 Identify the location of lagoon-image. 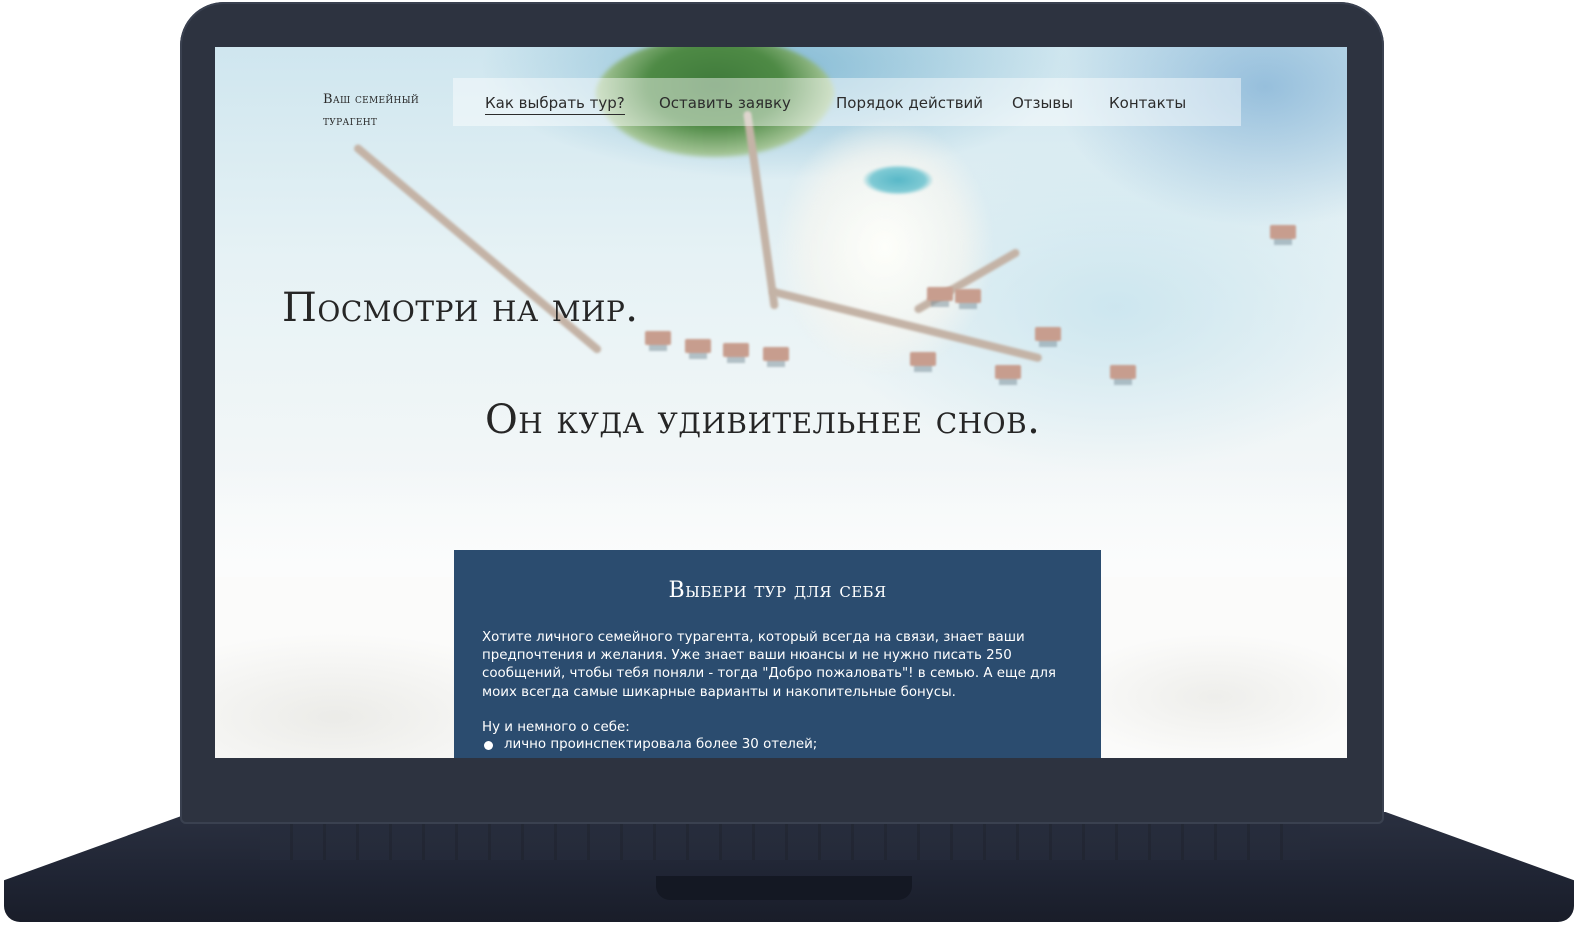
(898, 180).